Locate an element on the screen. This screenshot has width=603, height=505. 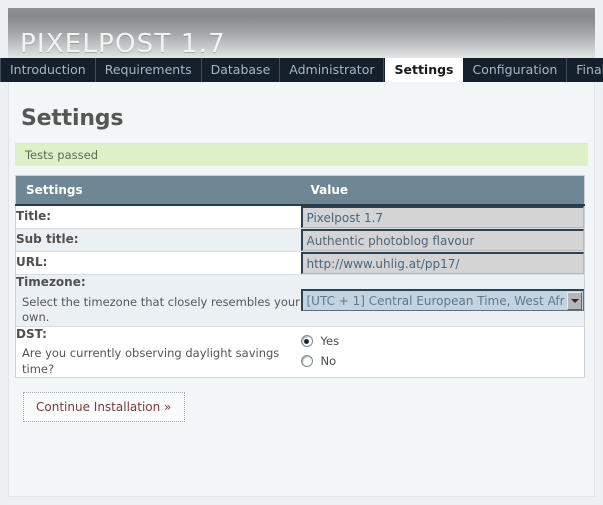
chevron-down-glyph is located at coordinates (574, 300).